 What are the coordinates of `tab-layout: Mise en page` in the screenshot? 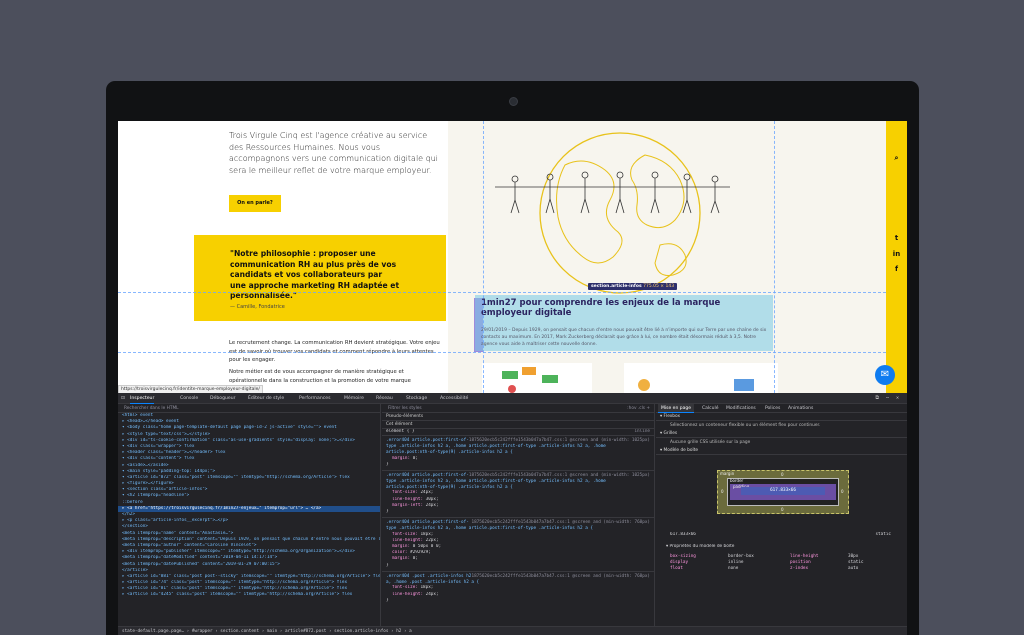 It's located at (676, 408).